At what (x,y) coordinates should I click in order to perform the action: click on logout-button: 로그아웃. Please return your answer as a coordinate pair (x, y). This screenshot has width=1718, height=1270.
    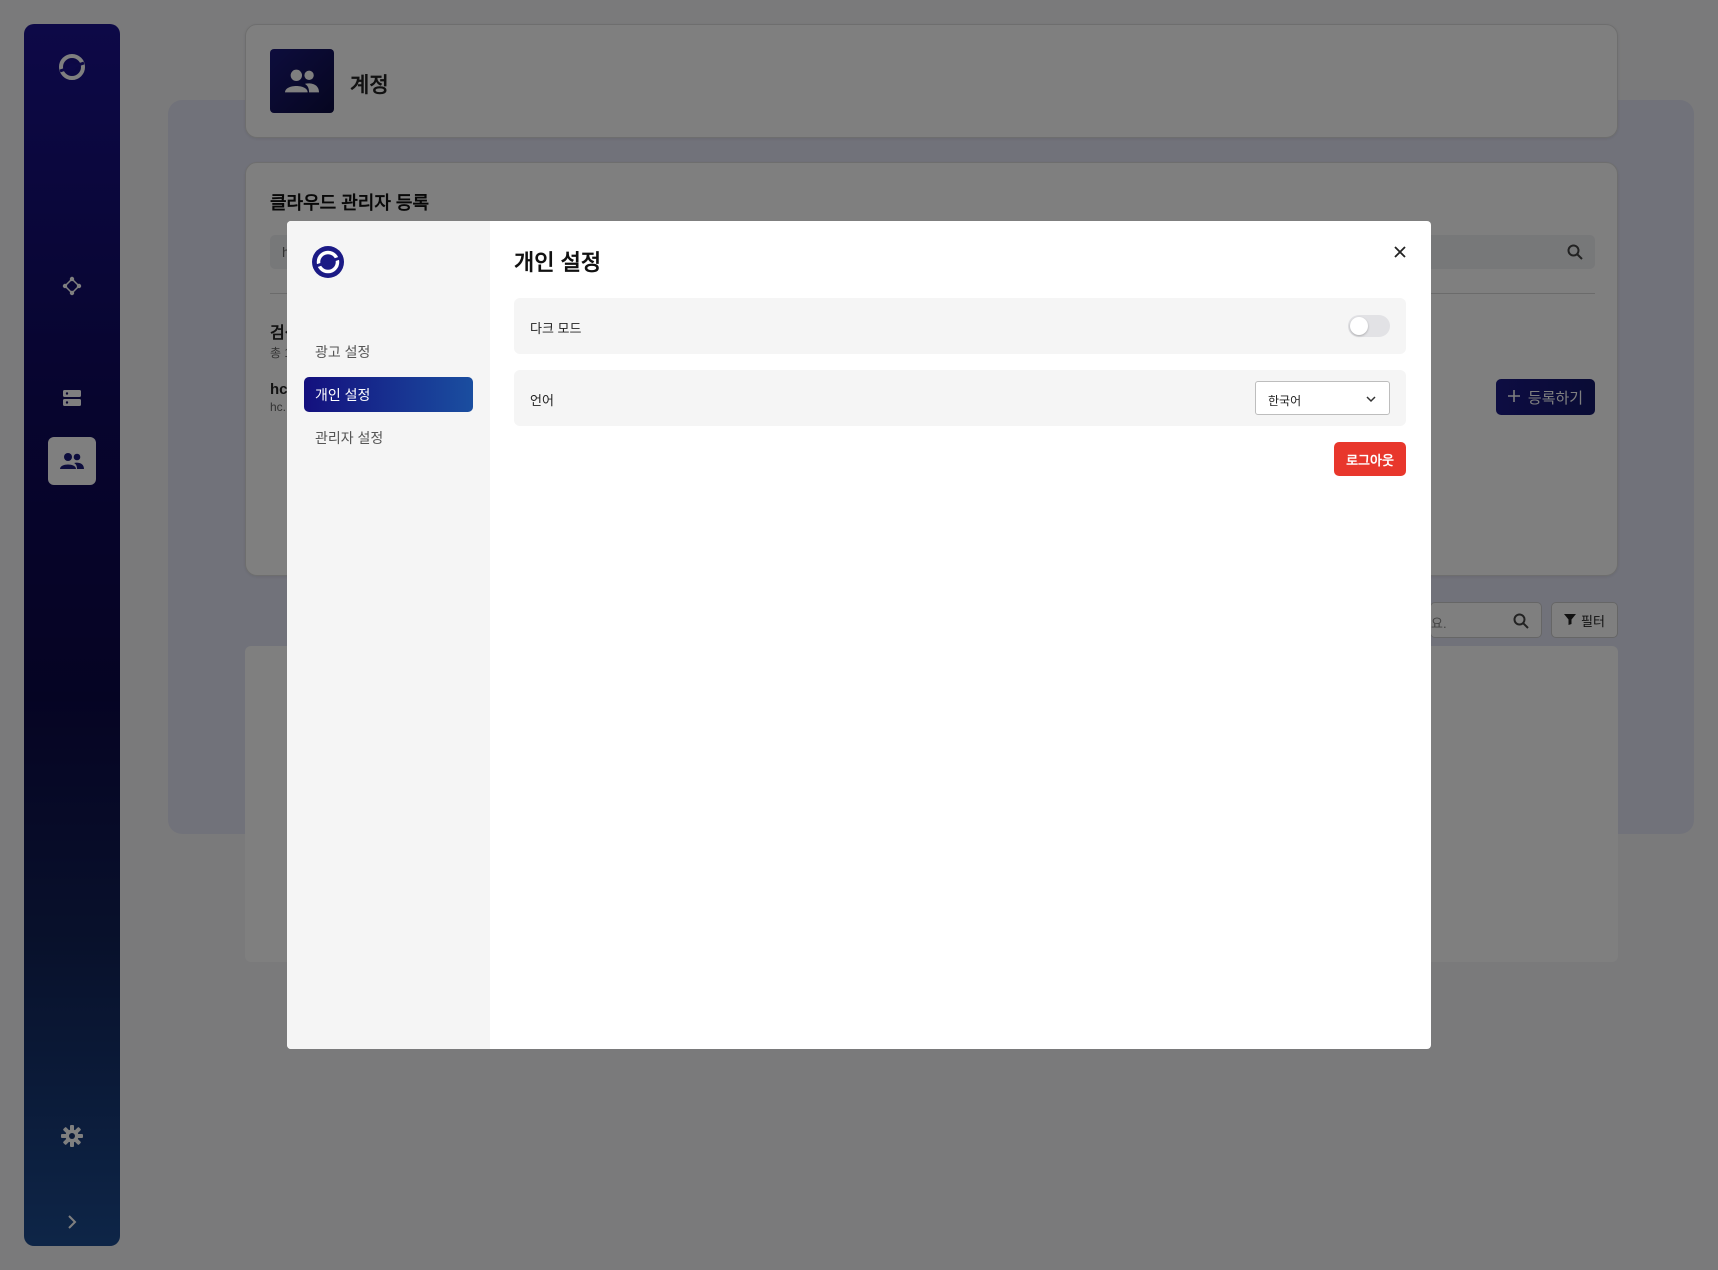
    Looking at the image, I should click on (1370, 459).